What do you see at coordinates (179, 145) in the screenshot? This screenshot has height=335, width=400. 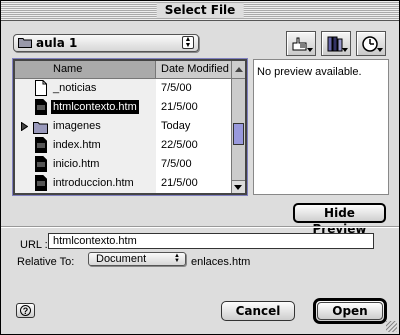 I see `file-date: 22/5/00` at bounding box center [179, 145].